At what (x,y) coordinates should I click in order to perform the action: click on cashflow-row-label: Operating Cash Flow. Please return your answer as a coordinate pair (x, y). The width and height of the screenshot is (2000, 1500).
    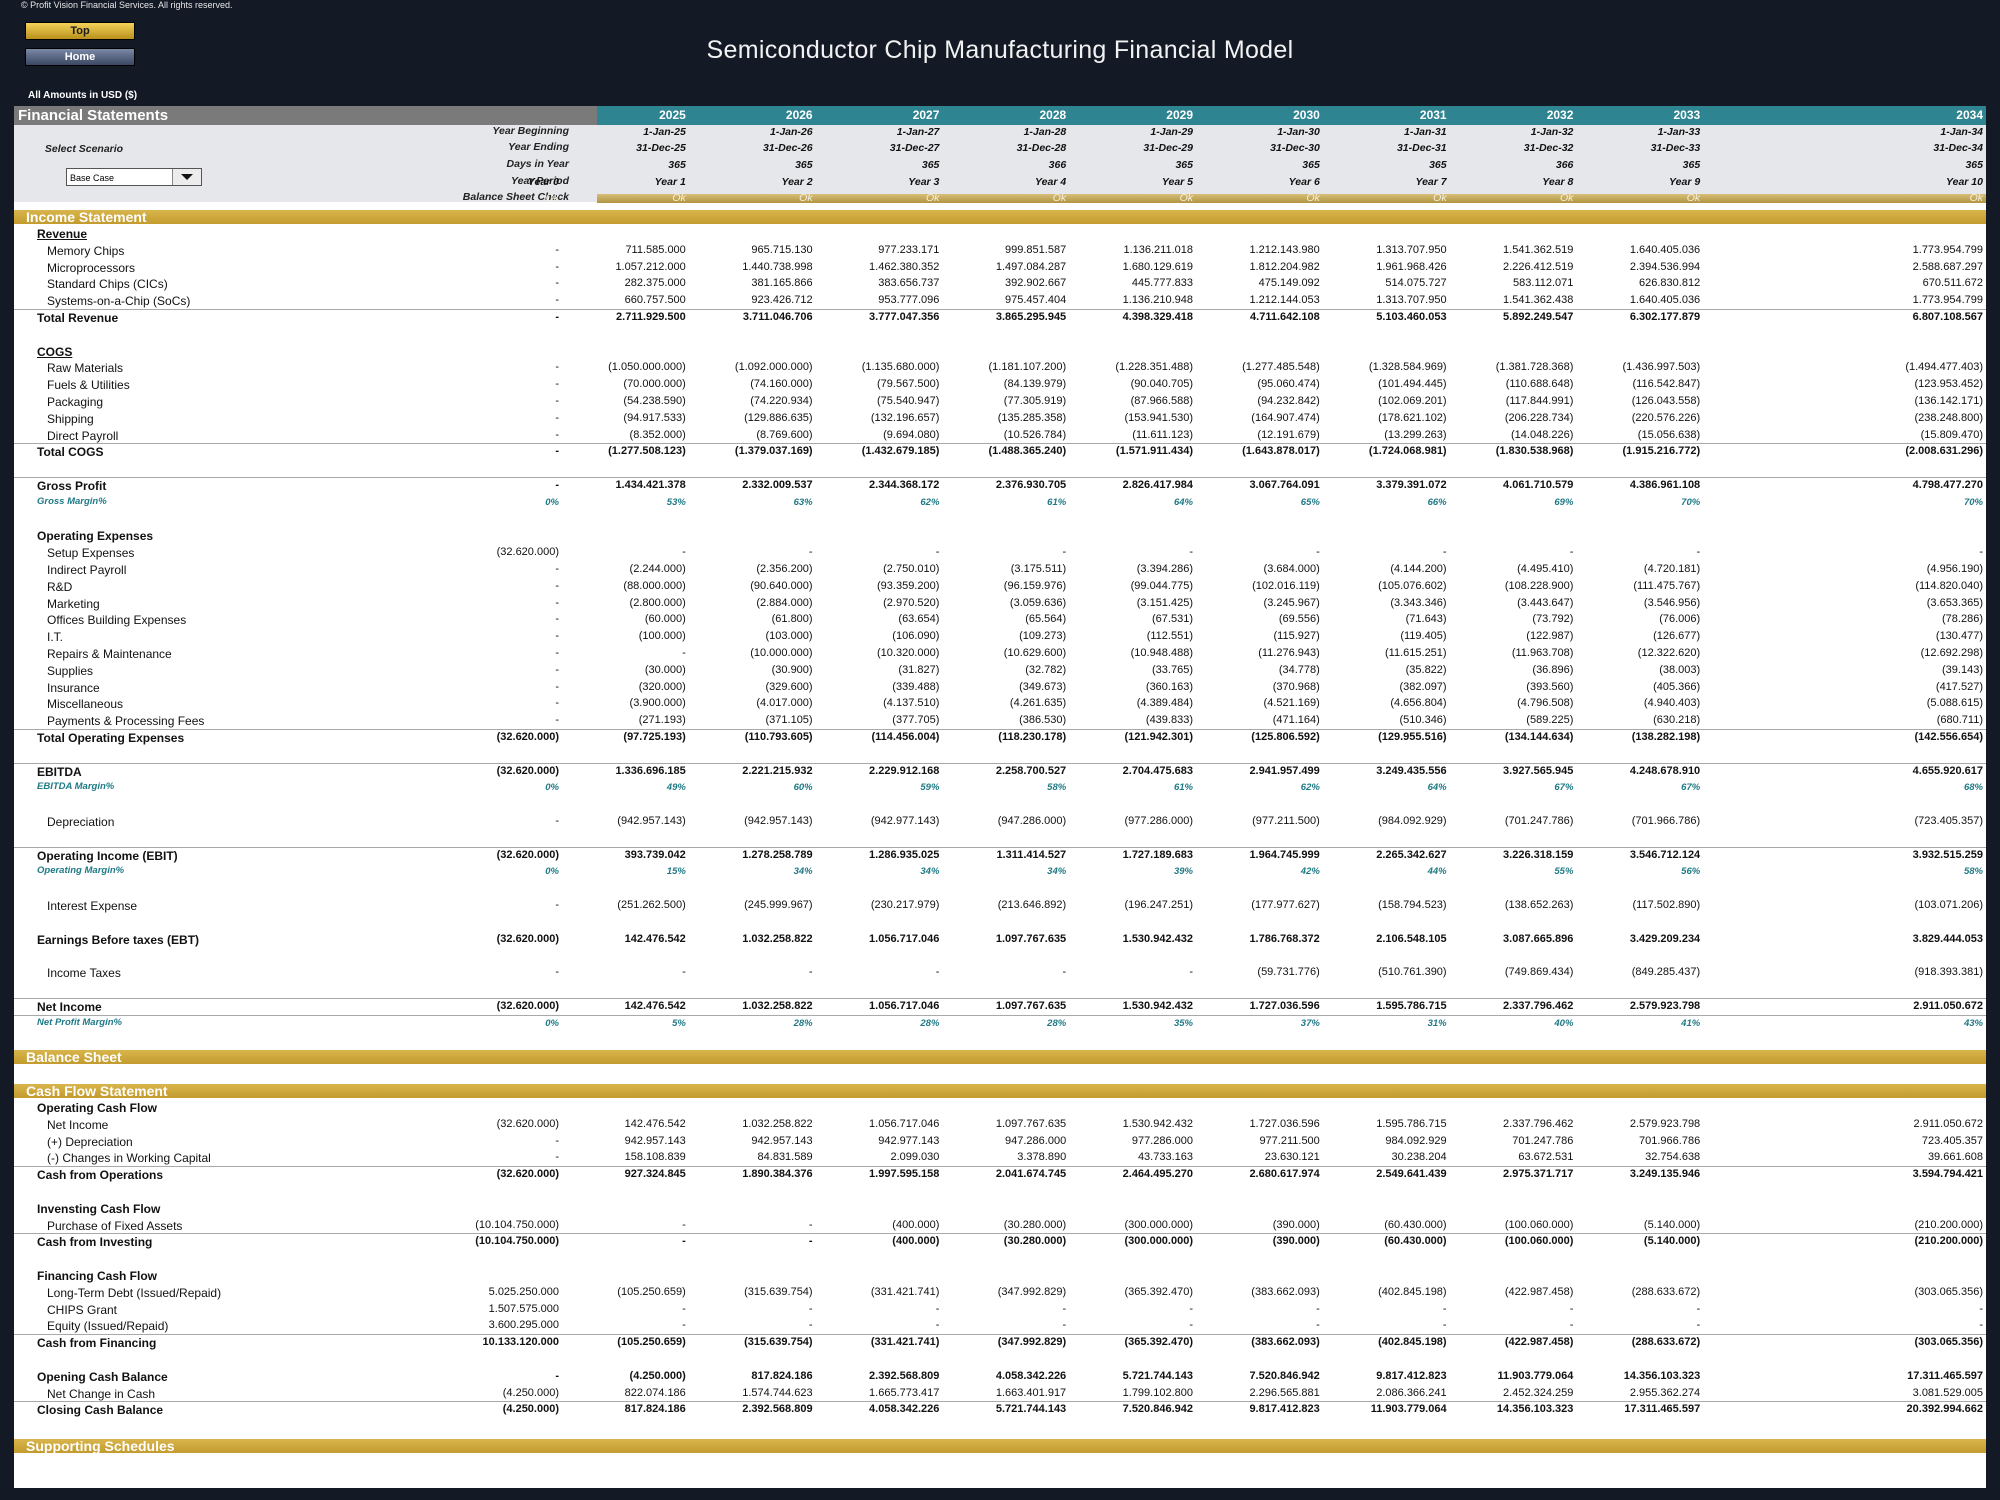
    Looking at the image, I should click on (97, 1108).